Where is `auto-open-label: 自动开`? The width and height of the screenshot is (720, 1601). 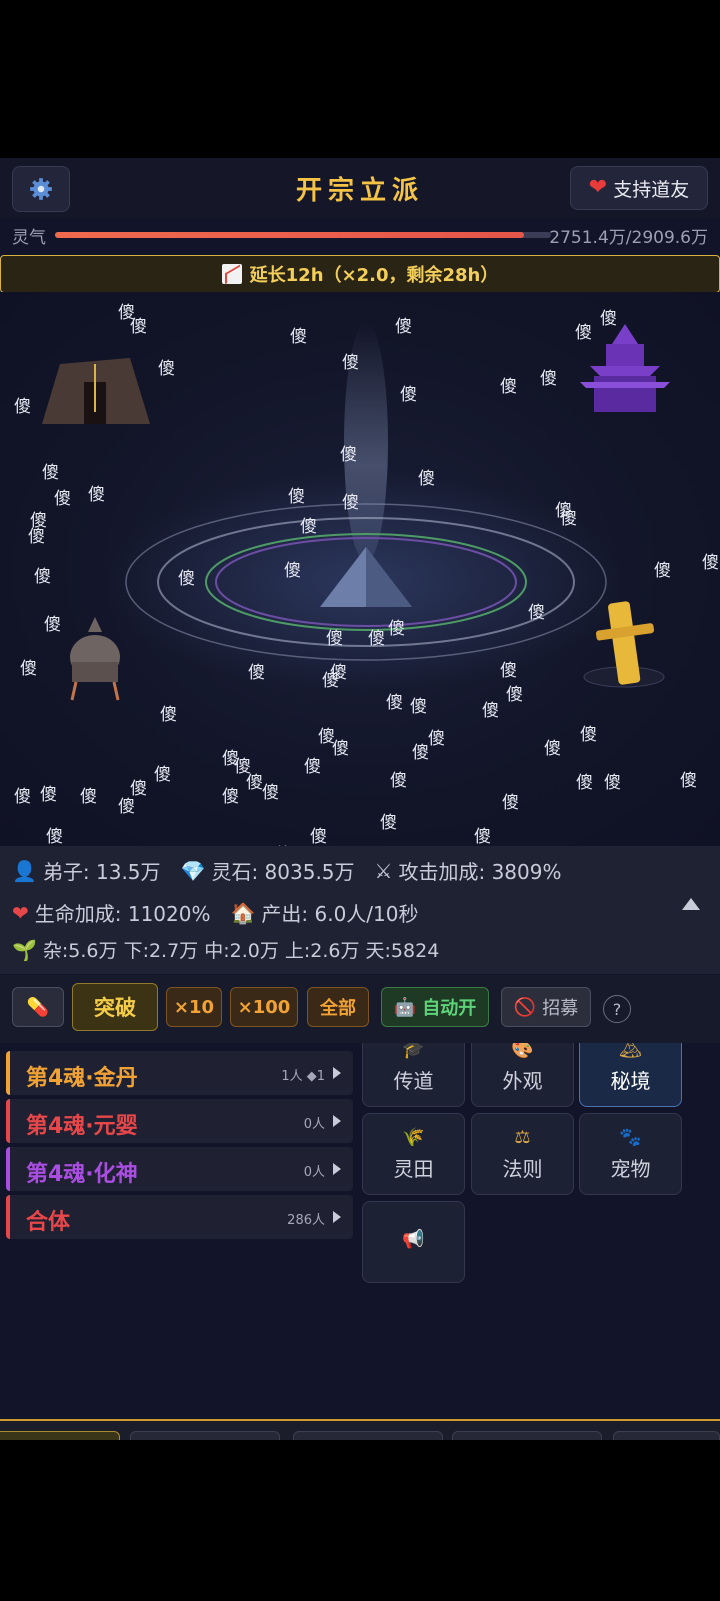 auto-open-label: 自动开 is located at coordinates (449, 1008).